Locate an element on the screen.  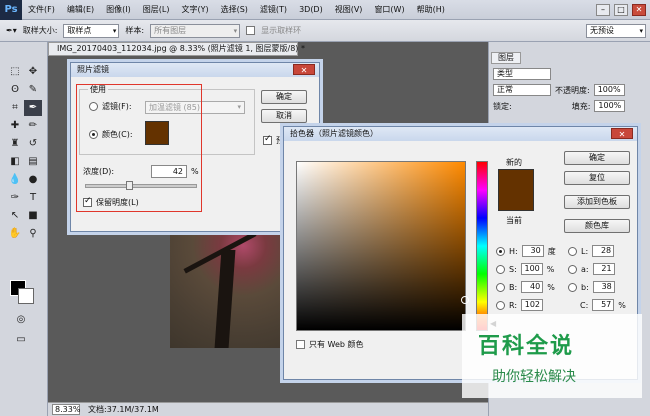
photo-filter-title: 照片滤镜 is located at coordinates (93, 69).